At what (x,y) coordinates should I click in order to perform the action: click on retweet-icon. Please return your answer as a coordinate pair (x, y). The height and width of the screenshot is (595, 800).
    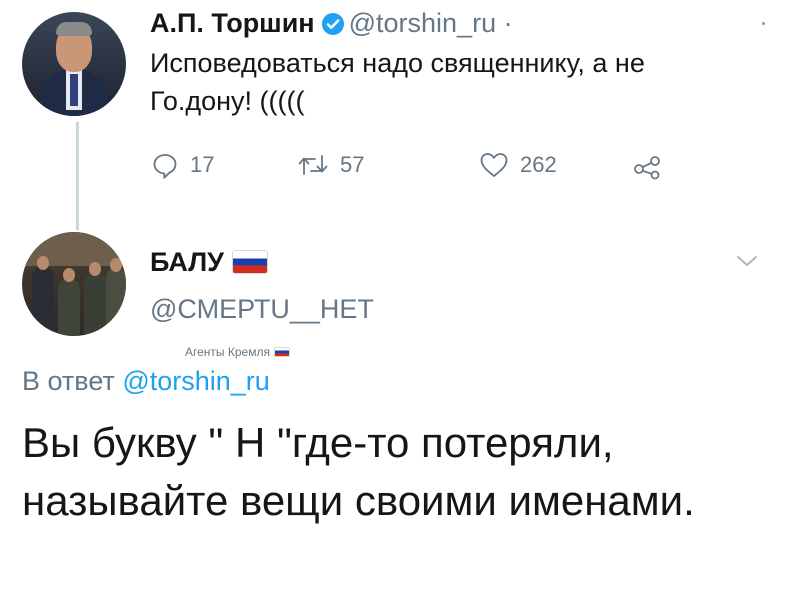
    Looking at the image, I should click on (313, 165).